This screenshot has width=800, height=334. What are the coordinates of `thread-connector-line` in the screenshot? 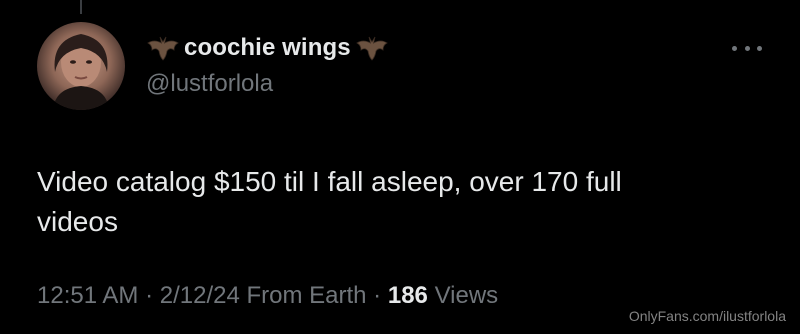 It's located at (81, 7).